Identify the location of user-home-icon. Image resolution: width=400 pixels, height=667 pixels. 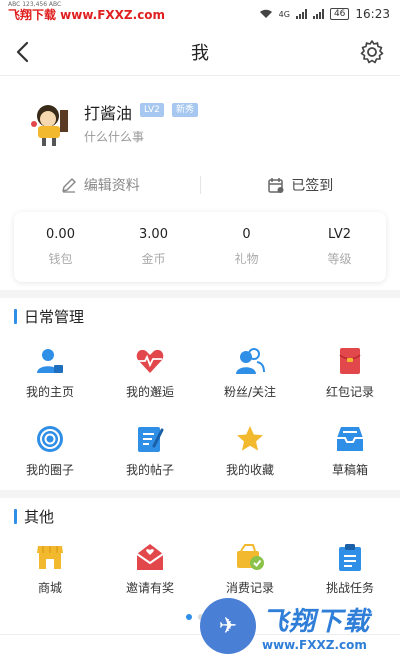
(50, 361).